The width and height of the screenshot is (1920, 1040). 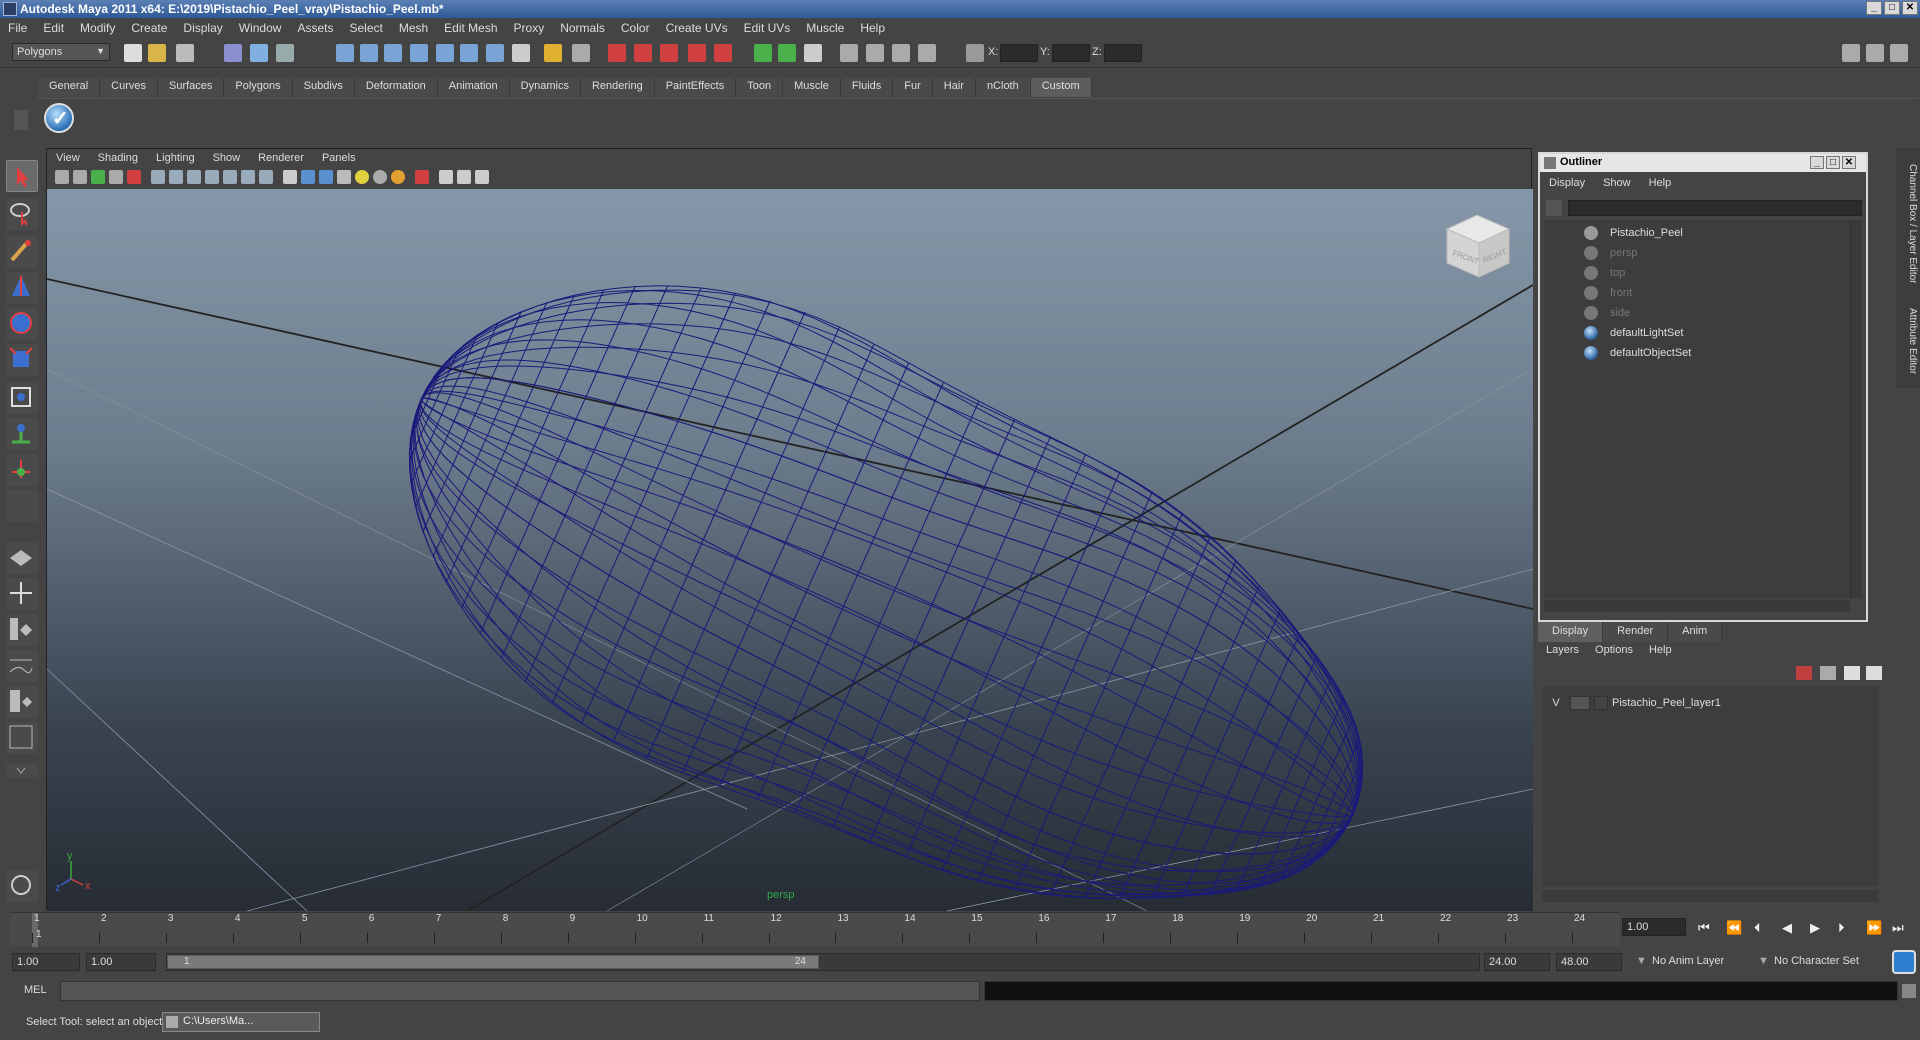 What do you see at coordinates (339, 158) in the screenshot?
I see `viewport-menu-panels: Panels` at bounding box center [339, 158].